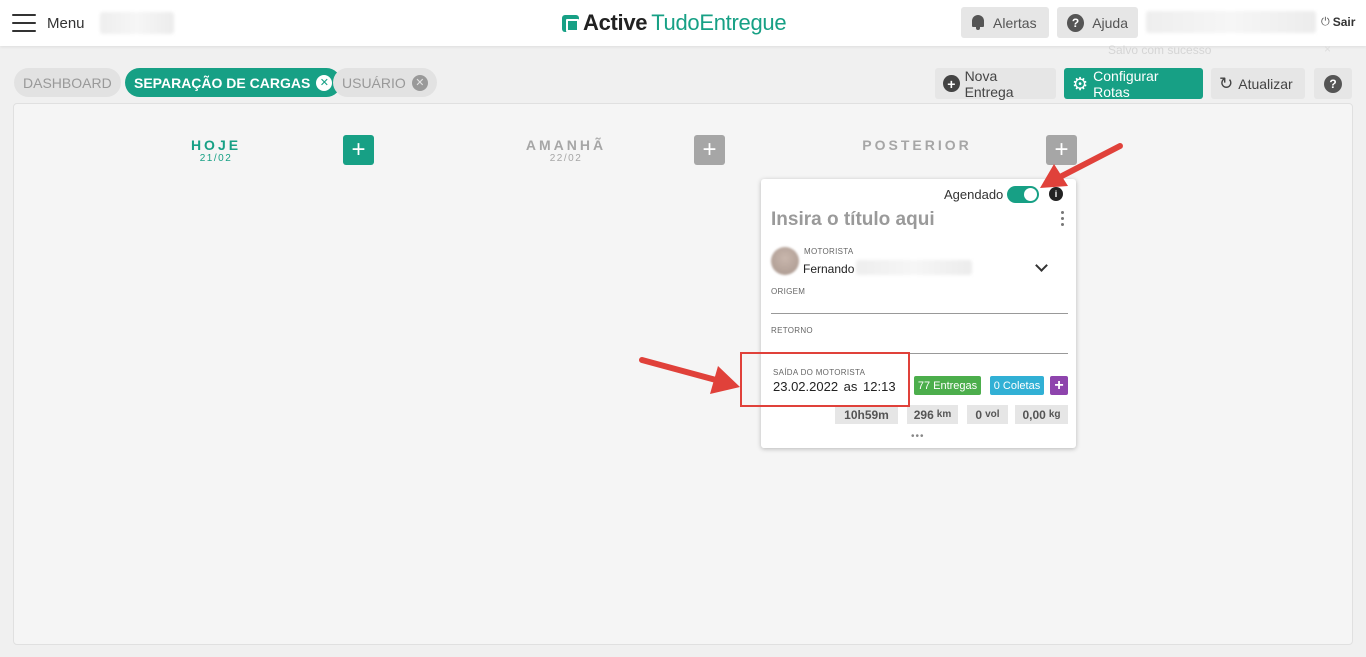 The image size is (1366, 657). Describe the element at coordinates (66, 23) in the screenshot. I see `menu-label: Menu` at that location.